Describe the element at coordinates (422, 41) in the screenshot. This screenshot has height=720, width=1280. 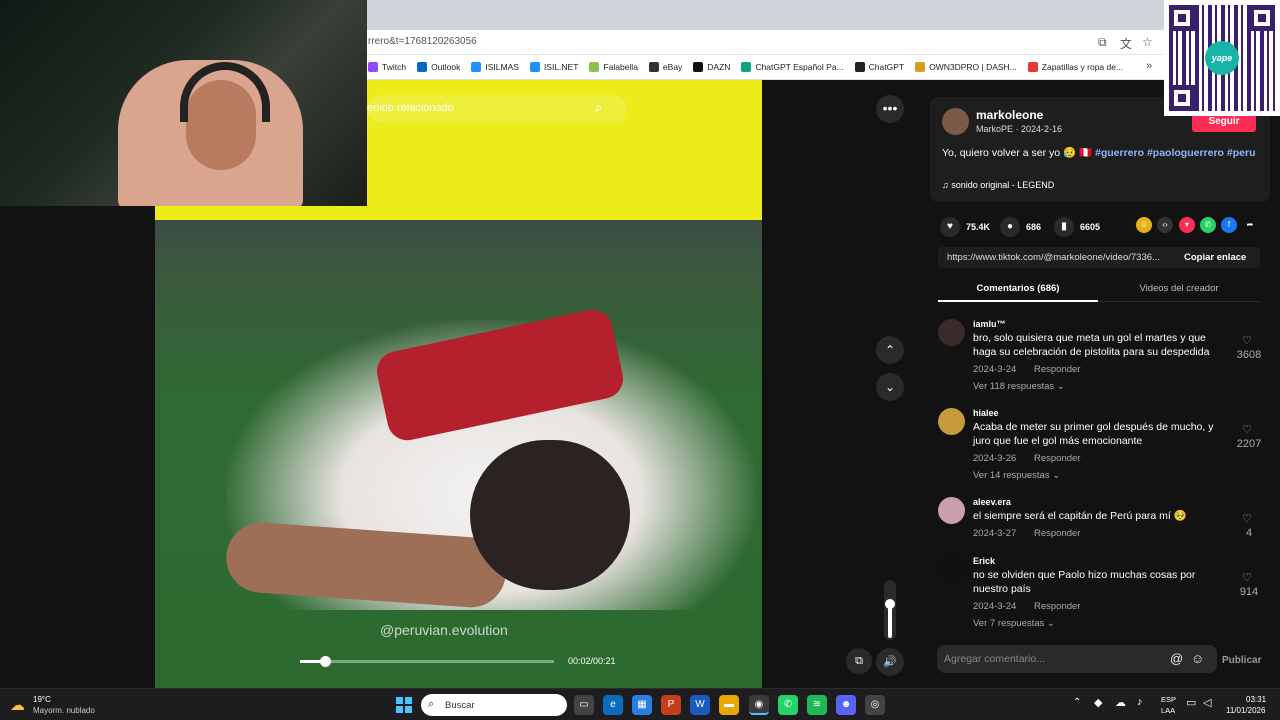
I see `url-text: rrero&t=1768120263056` at that location.